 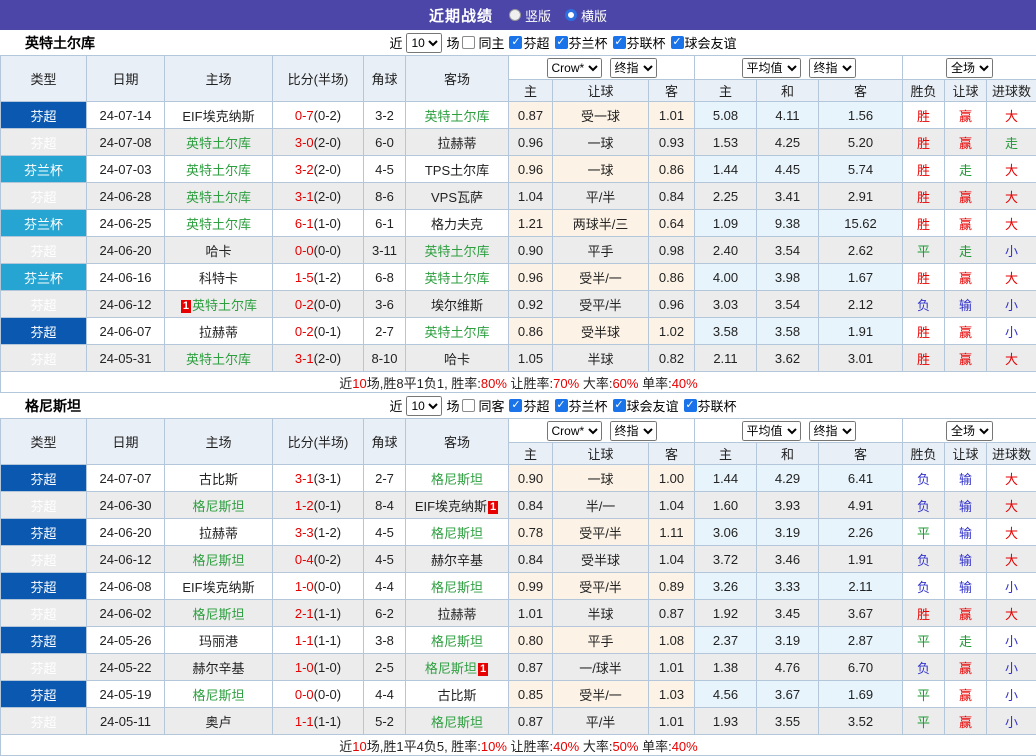 What do you see at coordinates (318, 613) in the screenshot?
I see `score-cell: 2-1(1-1)` at bounding box center [318, 613].